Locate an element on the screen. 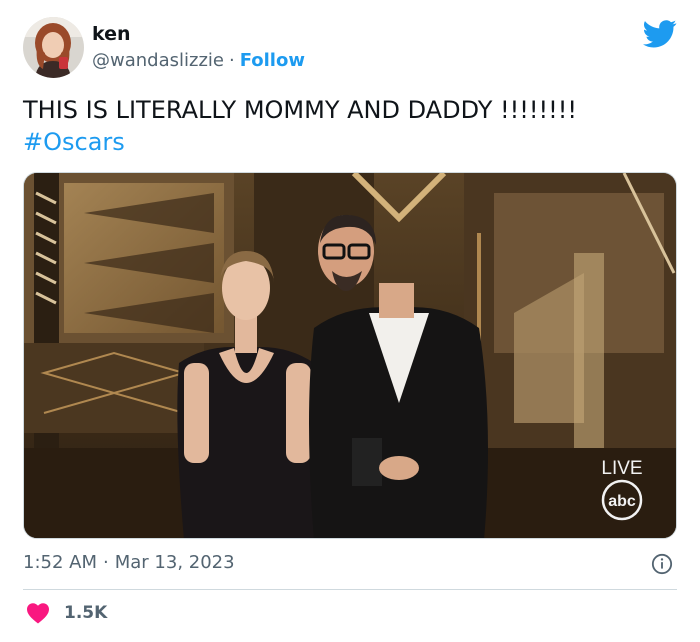  heart-icon is located at coordinates (38, 613).